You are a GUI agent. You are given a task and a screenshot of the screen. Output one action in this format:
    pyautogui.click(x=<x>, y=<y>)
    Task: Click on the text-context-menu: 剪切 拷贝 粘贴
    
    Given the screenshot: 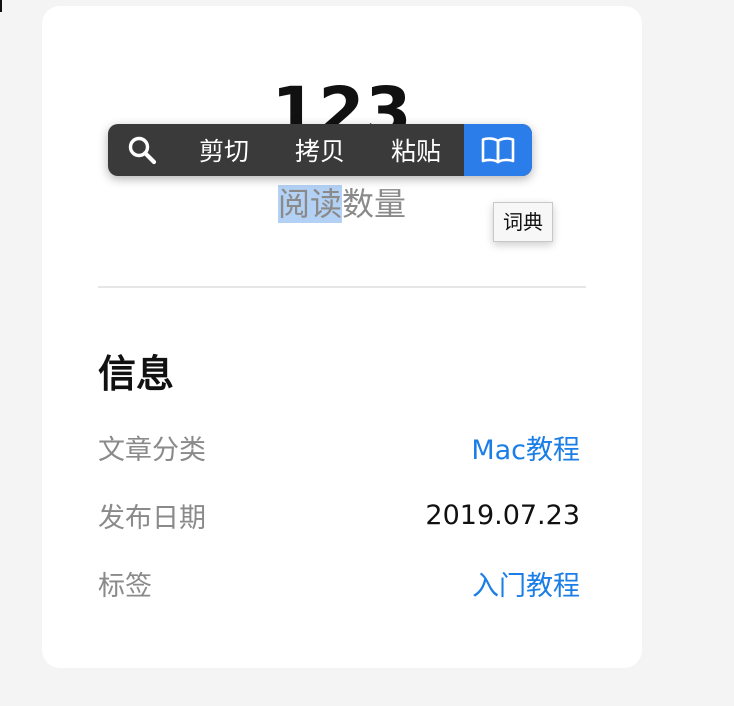 What is the action you would take?
    pyautogui.click(x=320, y=150)
    